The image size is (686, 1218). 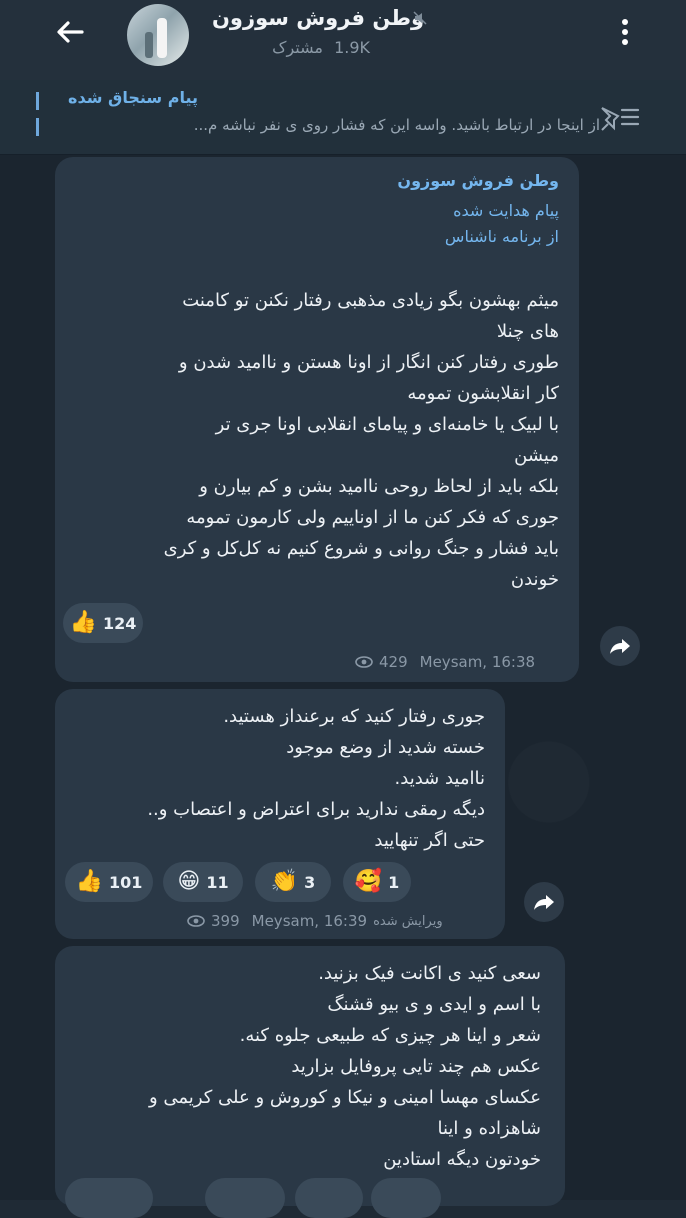 What do you see at coordinates (352, 47) in the screenshot?
I see `subscriber-count: 1.9K` at bounding box center [352, 47].